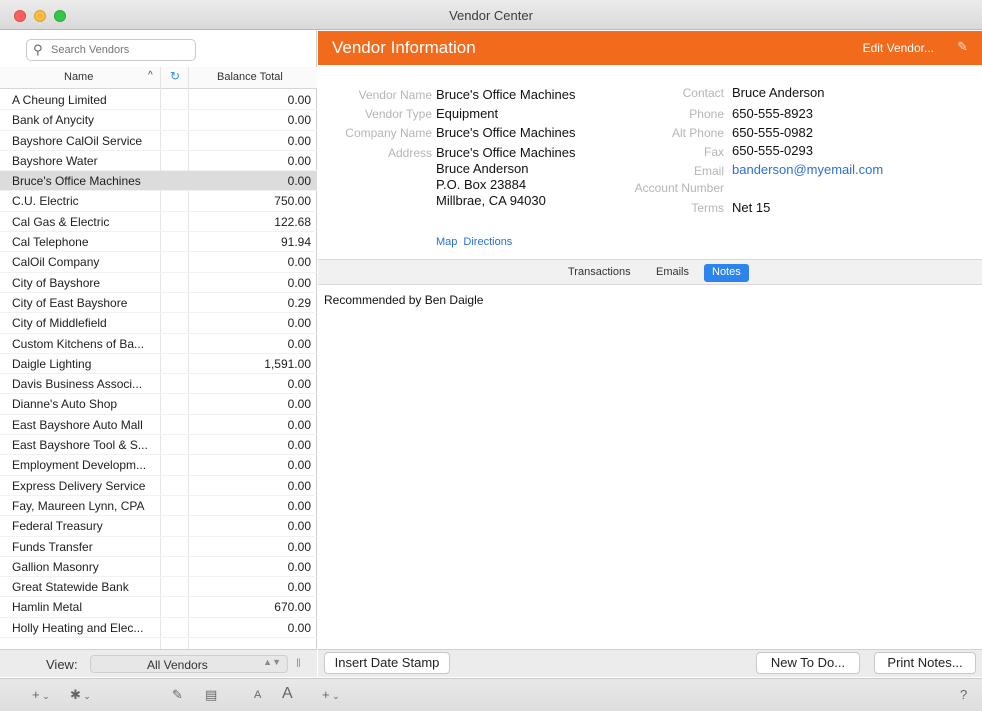  I want to click on increase-font-icon: A, so click(287, 694).